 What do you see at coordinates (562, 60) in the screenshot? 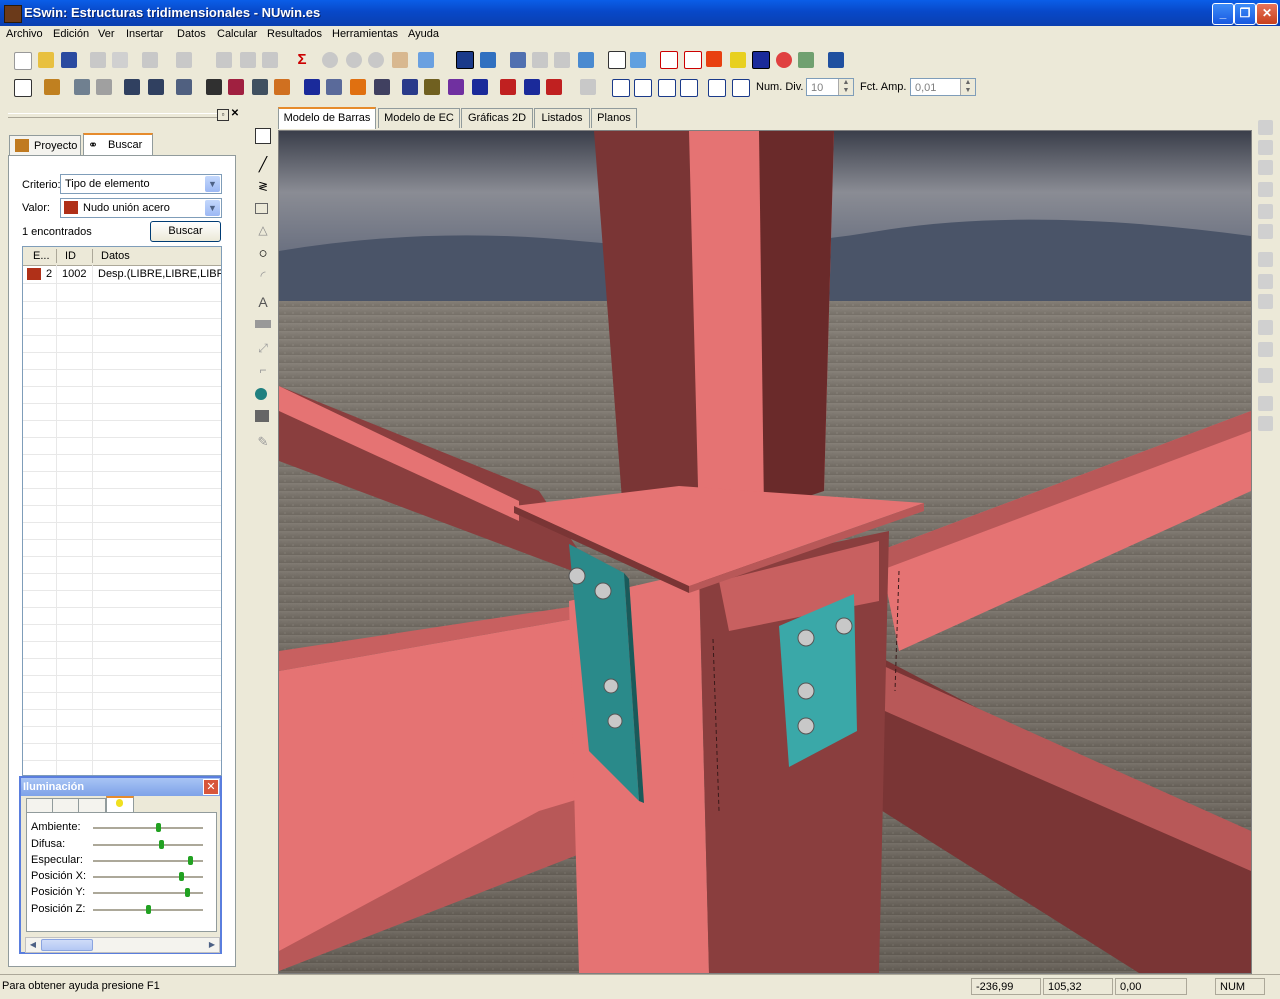
I see `supports-icon` at bounding box center [562, 60].